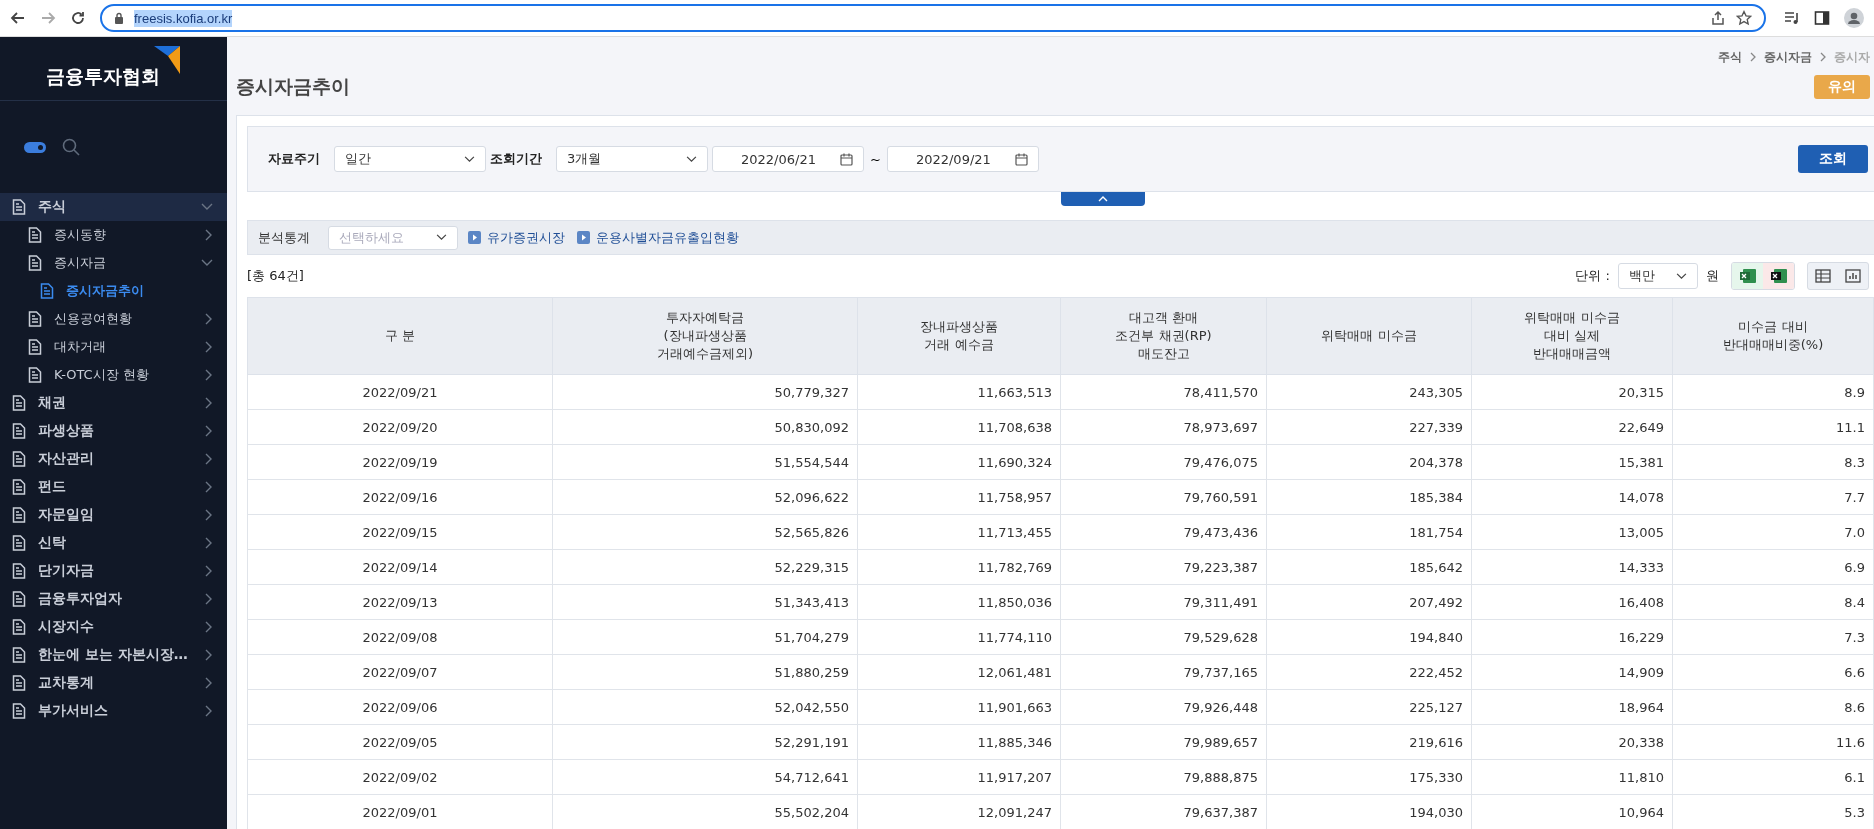 The image size is (1874, 829). I want to click on search-icon, so click(71, 147).